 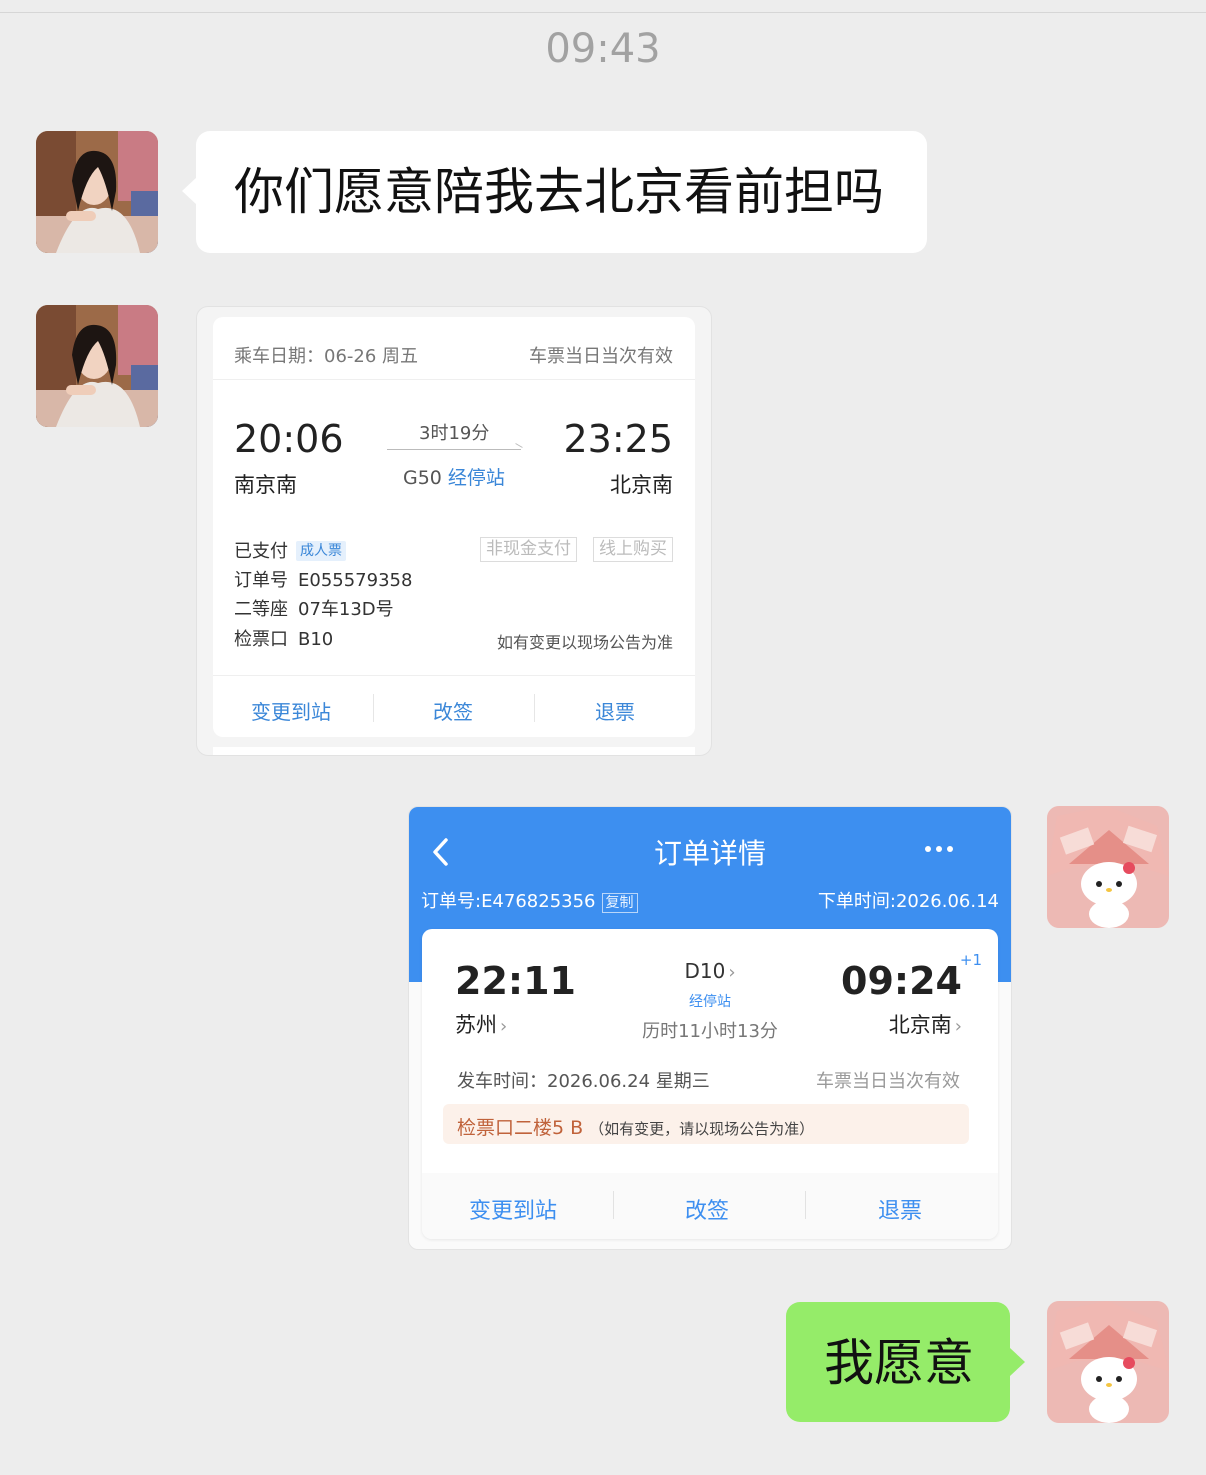 I want to click on gate-info-banner: 检票口二楼5 B （如有变更，请以现场公告为准）, so click(x=706, y=1124).